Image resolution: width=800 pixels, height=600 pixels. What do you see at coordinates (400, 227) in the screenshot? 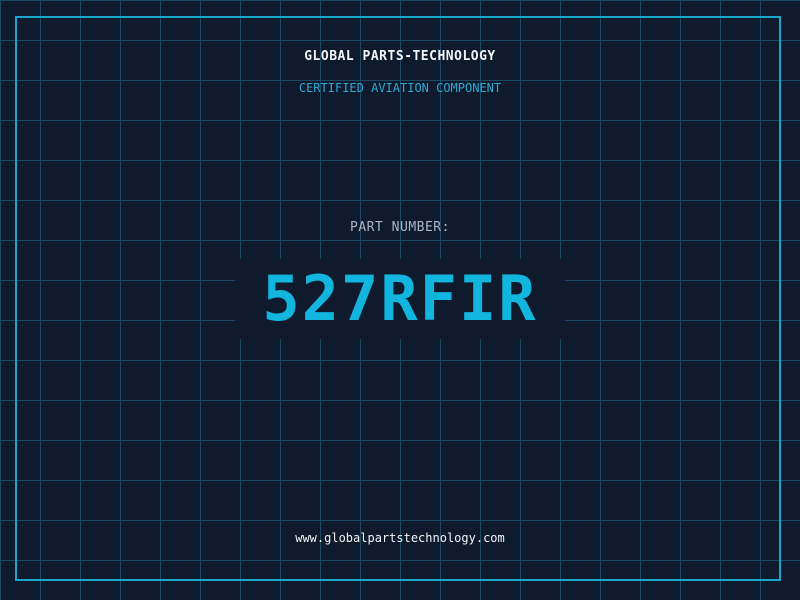
I see `part-number-label: PART NUMBER:` at bounding box center [400, 227].